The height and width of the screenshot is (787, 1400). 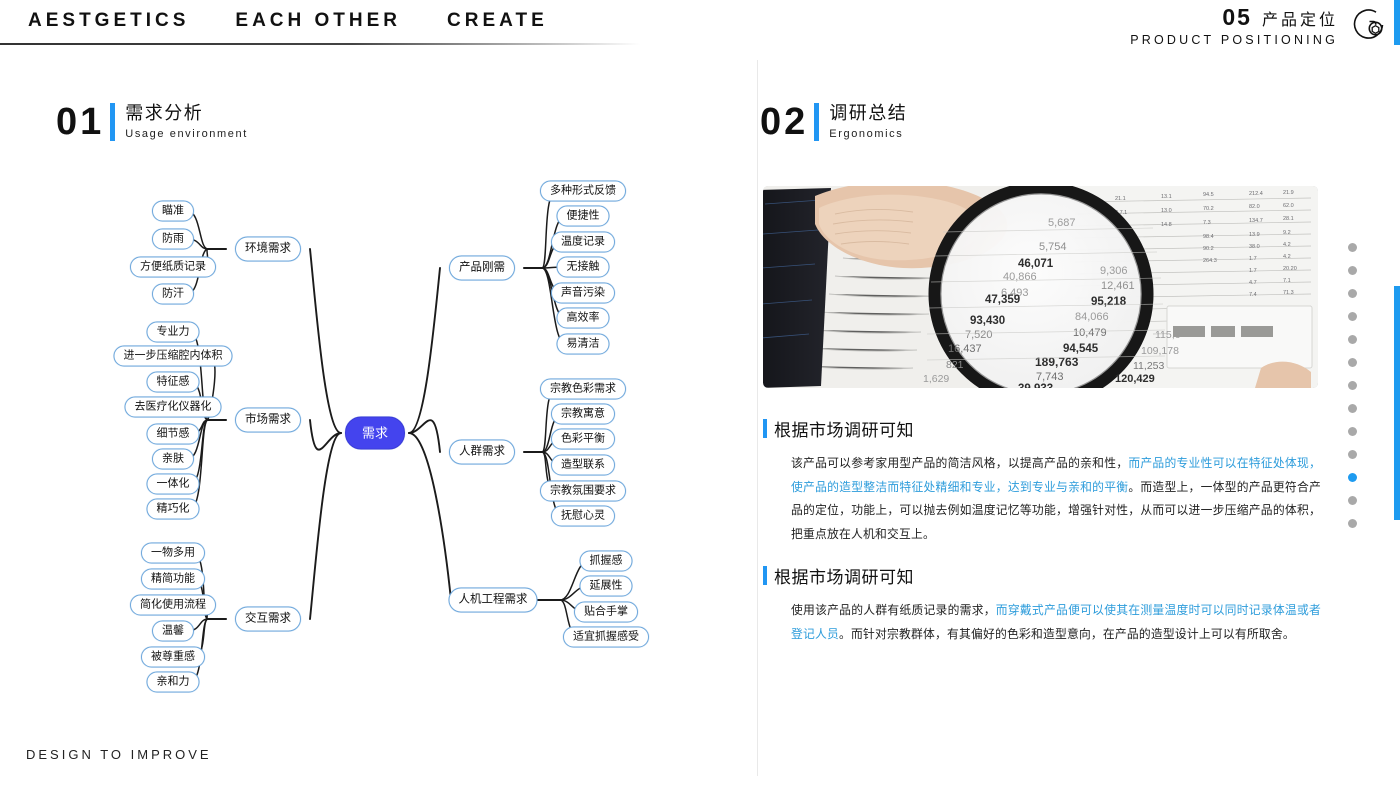 What do you see at coordinates (965, 349) in the screenshot?
I see `svg-text: 16,437` at bounding box center [965, 349].